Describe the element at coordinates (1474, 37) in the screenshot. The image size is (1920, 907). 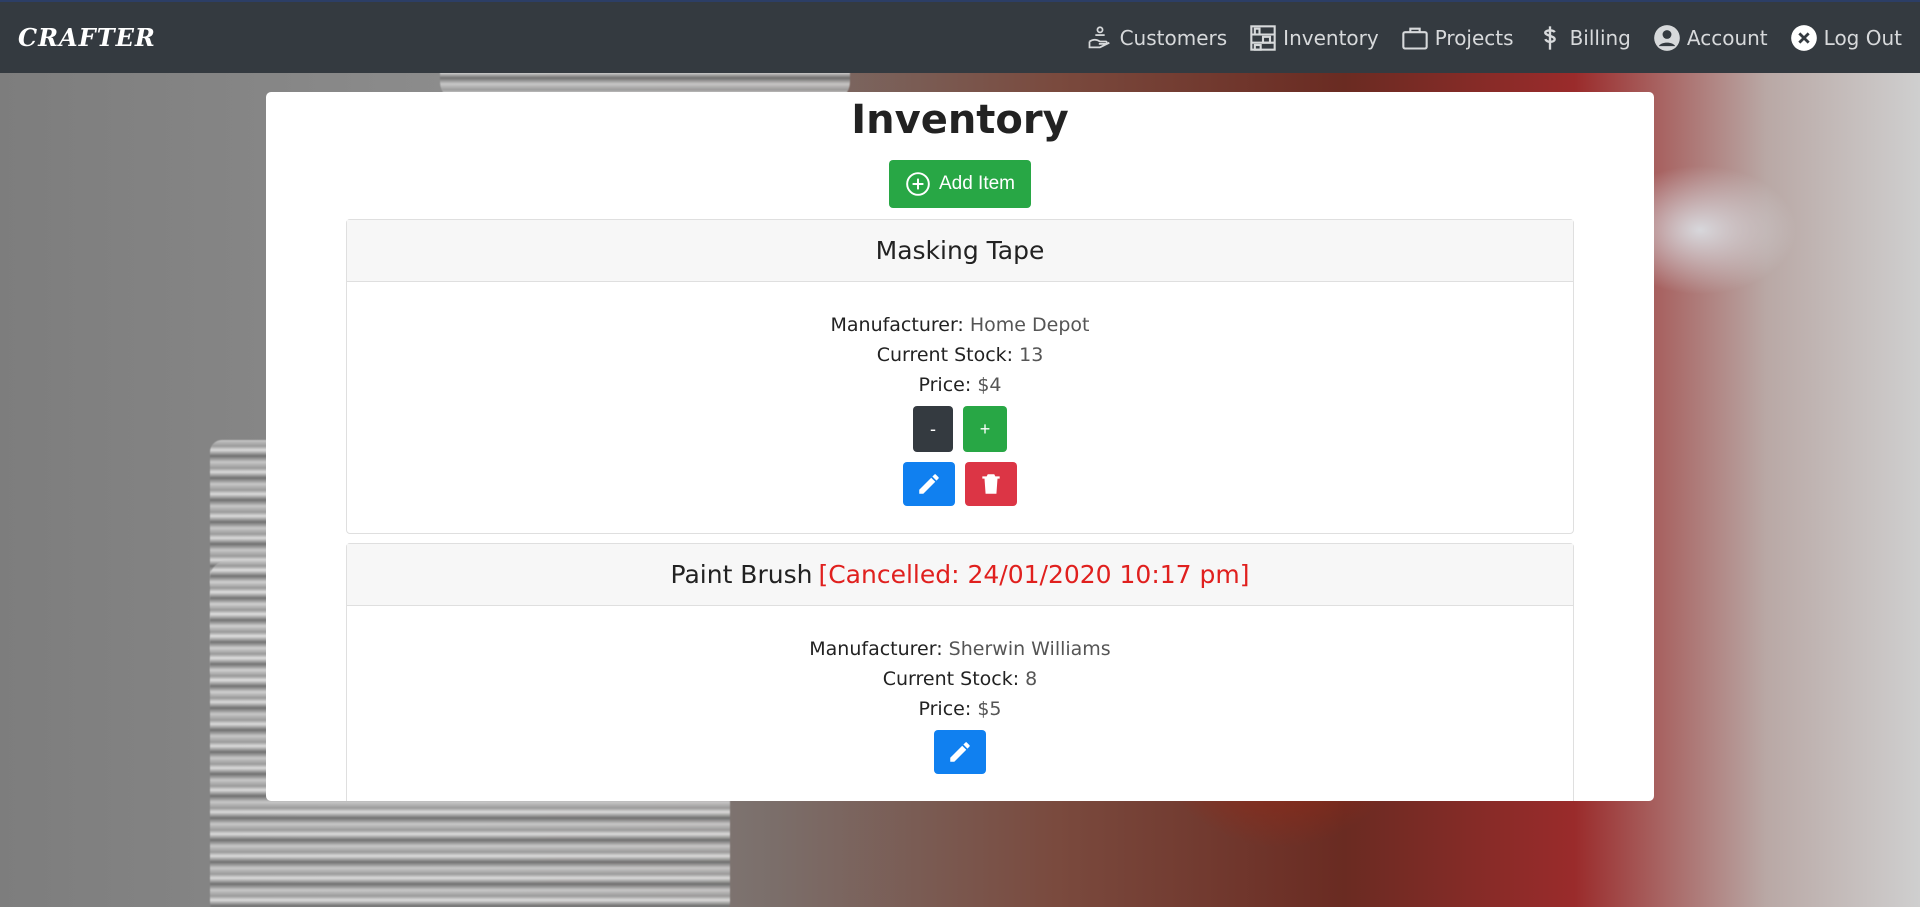
I see `nav-projects-label: Projects` at that location.